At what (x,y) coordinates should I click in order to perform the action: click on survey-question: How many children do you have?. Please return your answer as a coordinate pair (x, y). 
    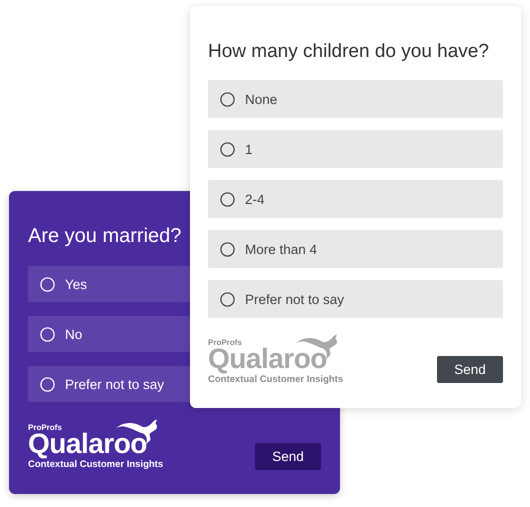
    Looking at the image, I should click on (349, 52).